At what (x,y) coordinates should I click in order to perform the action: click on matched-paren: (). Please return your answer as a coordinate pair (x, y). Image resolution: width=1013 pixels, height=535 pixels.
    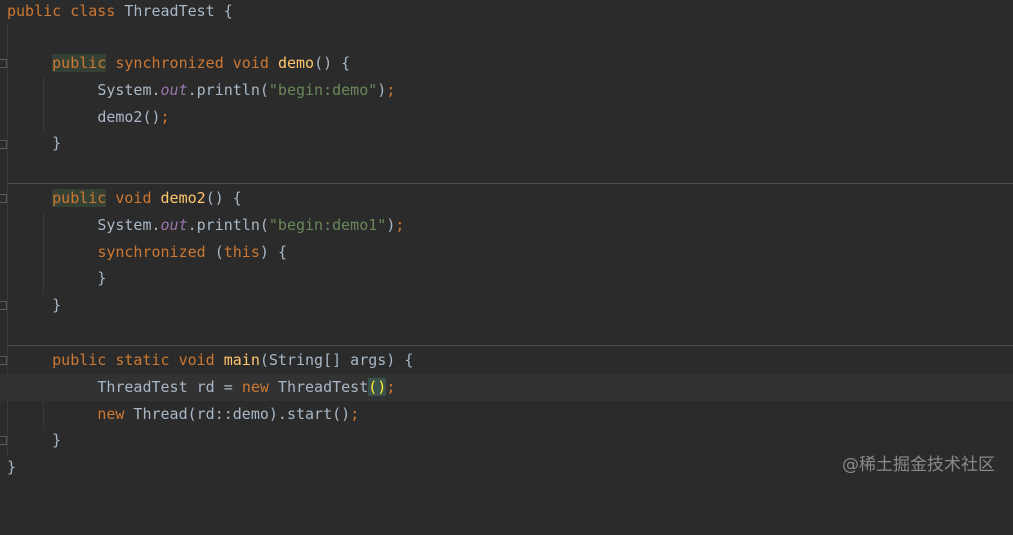
    Looking at the image, I should click on (377, 387).